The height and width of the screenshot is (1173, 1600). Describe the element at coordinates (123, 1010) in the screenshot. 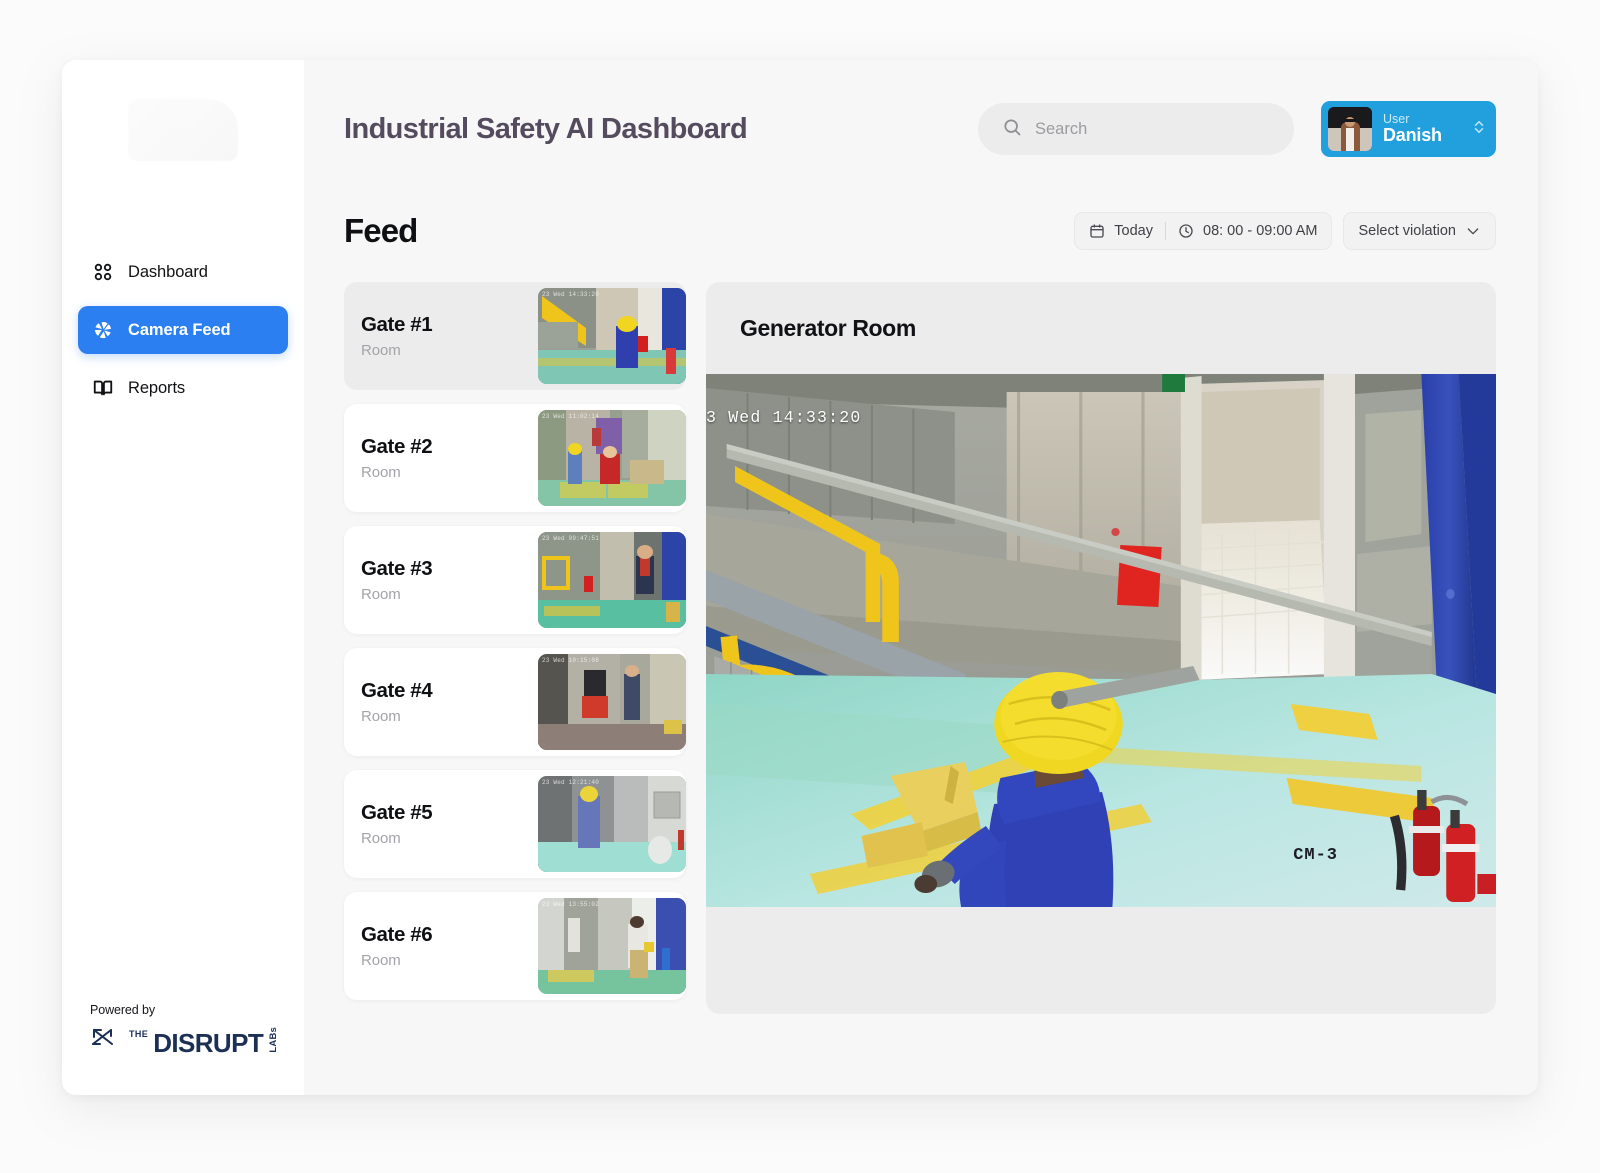

I see `powered-by-label: Powered by` at that location.